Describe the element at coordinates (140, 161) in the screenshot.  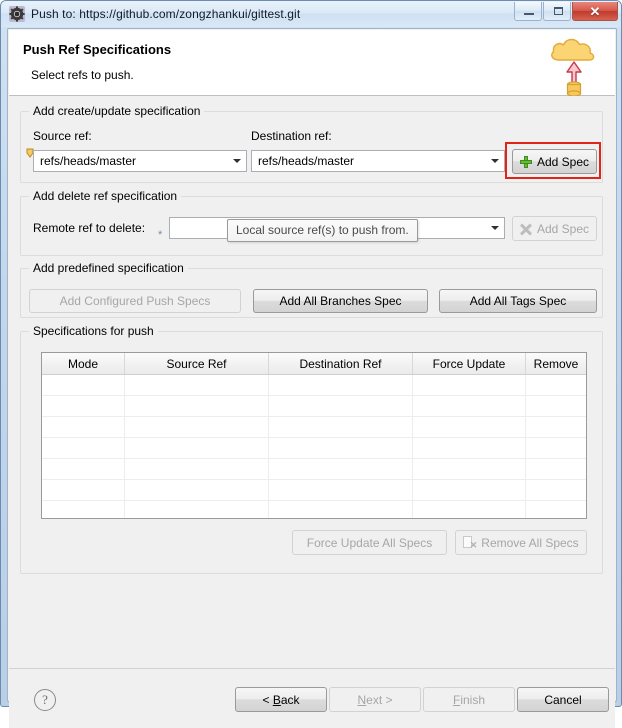
I see `source-ref-combo: refs/heads/master` at that location.